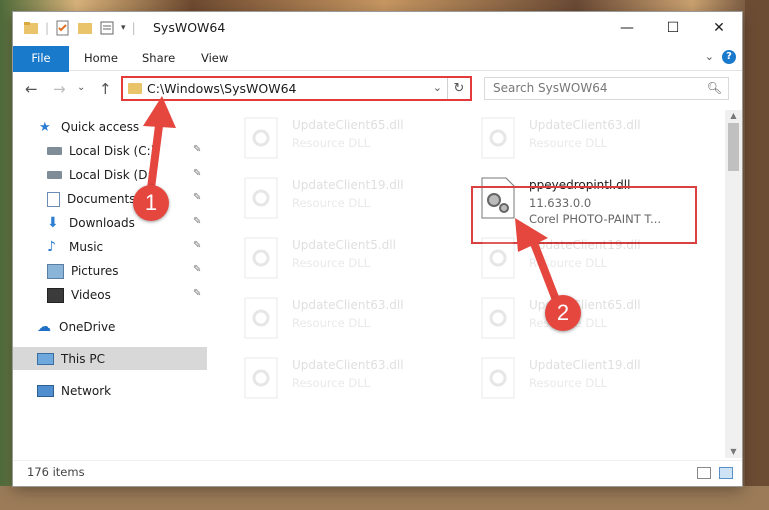 The width and height of the screenshot is (769, 510). I want to click on sidebar-item-downloads: ⬇ Downloads, so click(91, 223).